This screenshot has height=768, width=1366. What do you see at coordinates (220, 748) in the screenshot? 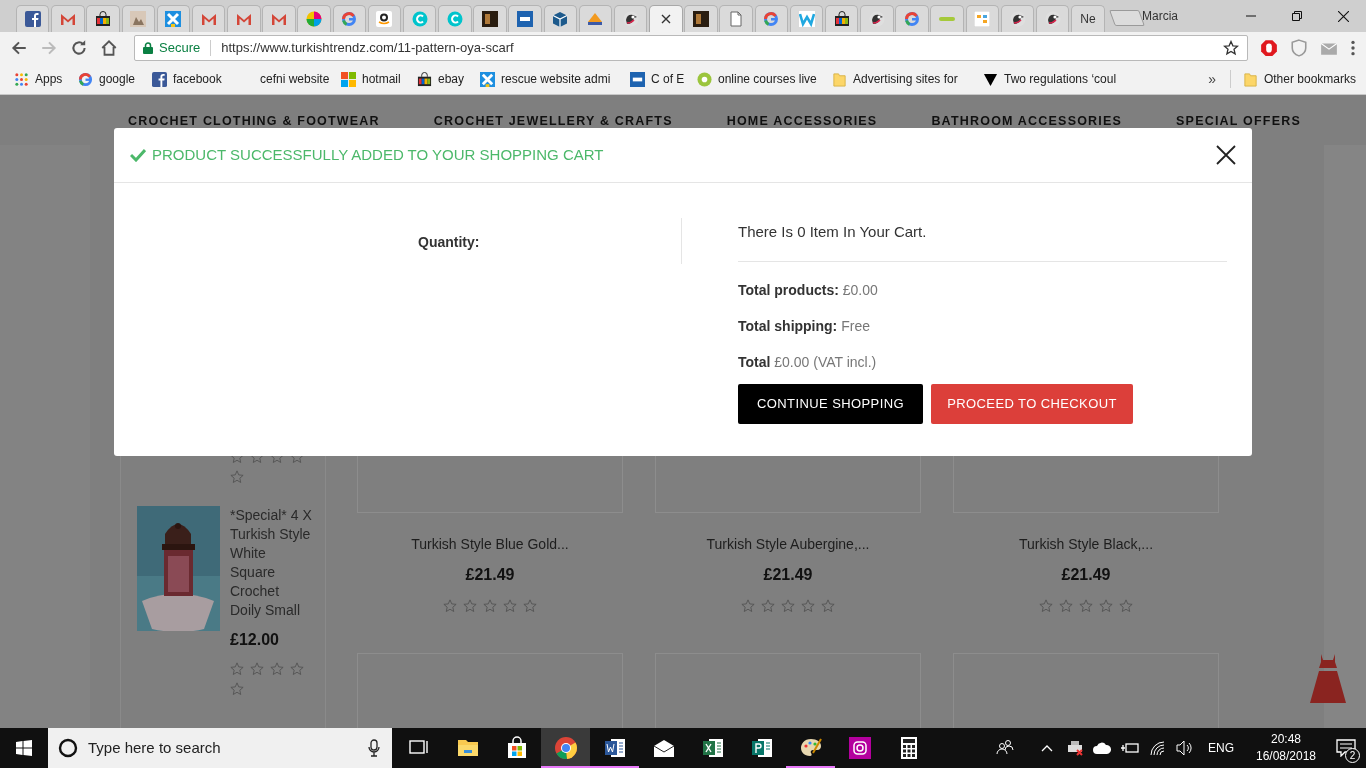
I see `search-field: Type here to search` at bounding box center [220, 748].